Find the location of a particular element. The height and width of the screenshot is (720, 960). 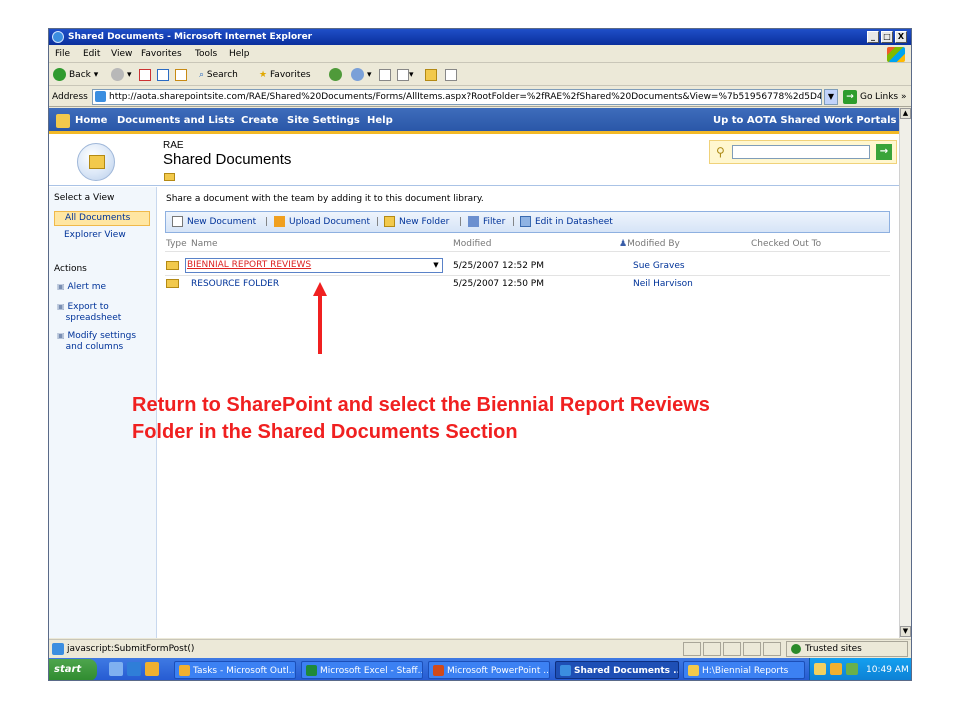

nav-help: Help is located at coordinates (380, 121).